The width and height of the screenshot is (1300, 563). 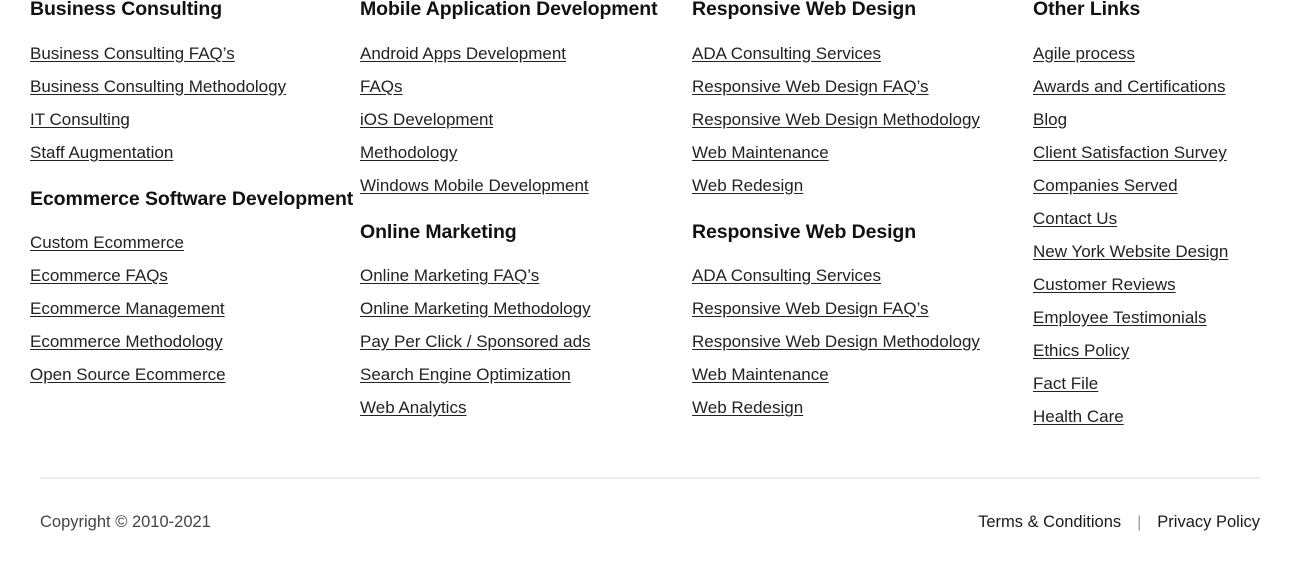 I want to click on footer-link-agile-process: Agile process, so click(x=1084, y=53).